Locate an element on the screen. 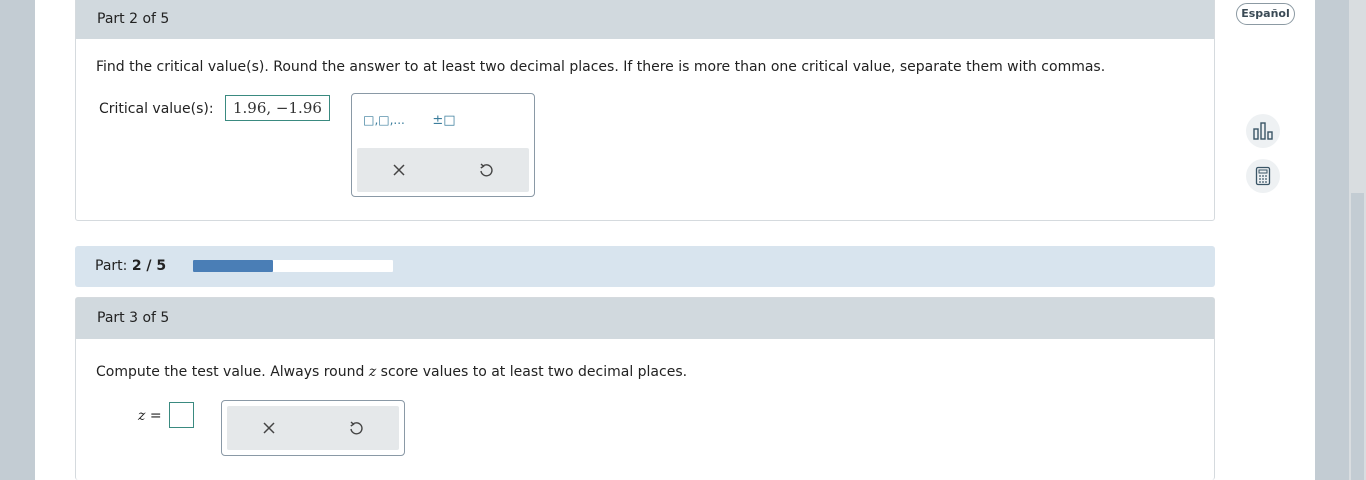  part-3-question-pre: Compute the test value. Always round is located at coordinates (232, 372).